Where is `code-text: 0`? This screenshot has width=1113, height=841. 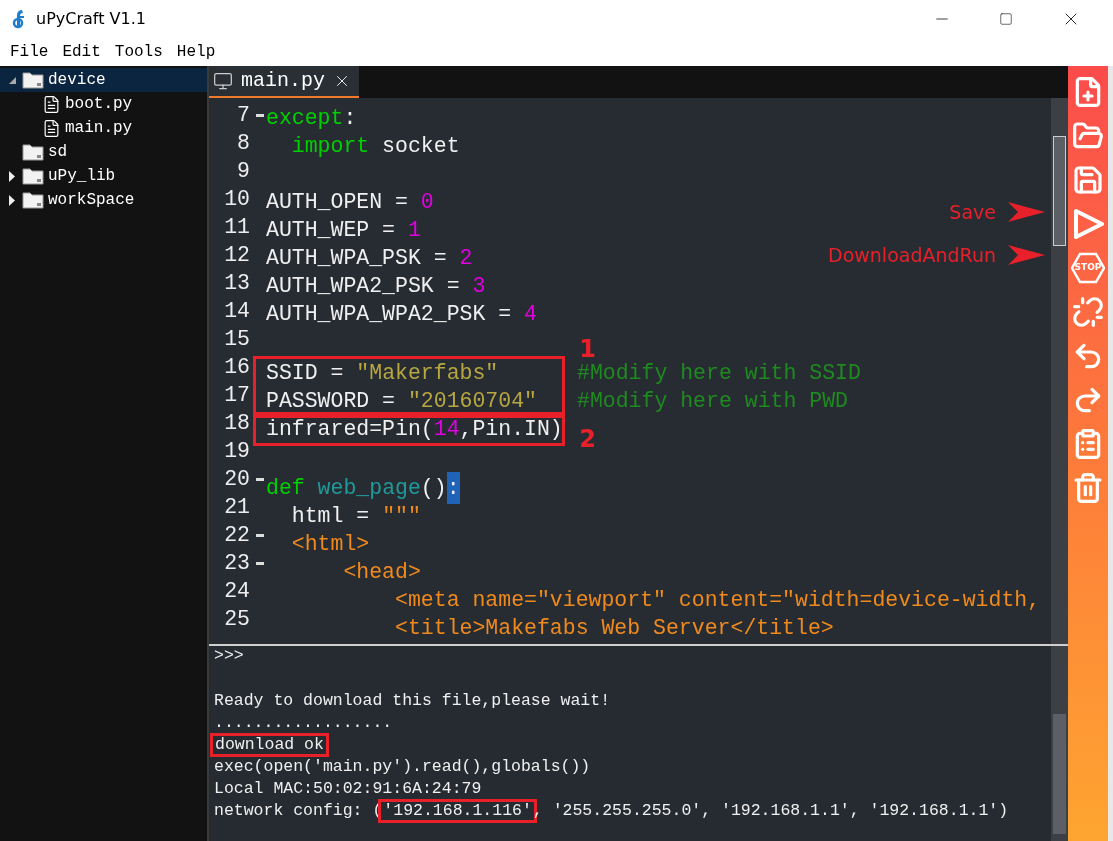 code-text: 0 is located at coordinates (427, 202).